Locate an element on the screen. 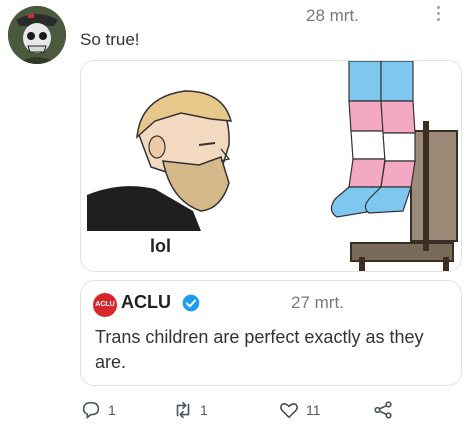 The image size is (474, 428). avatar is located at coordinates (37, 35).